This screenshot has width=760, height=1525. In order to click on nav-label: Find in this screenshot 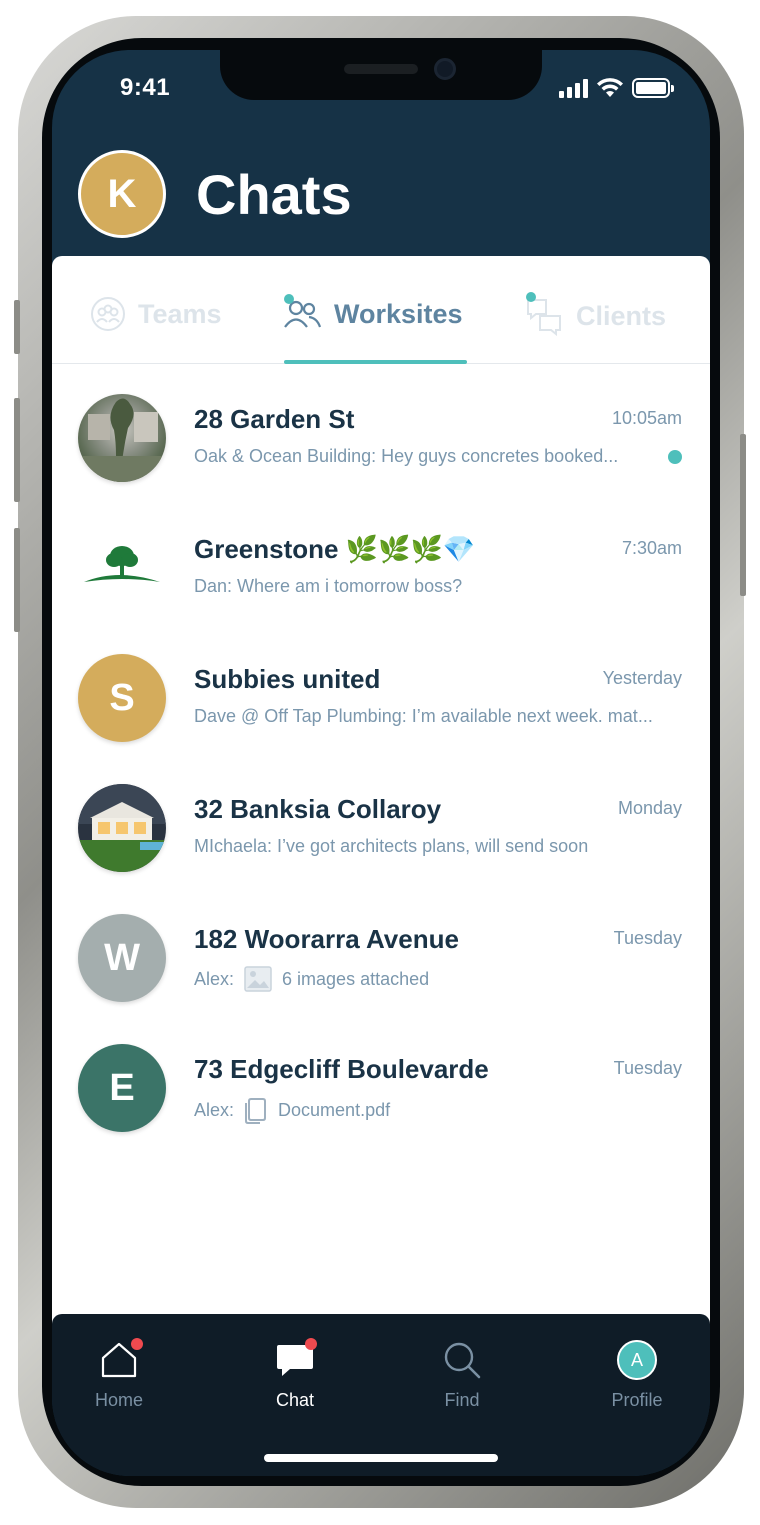, I will do `click(462, 1400)`.